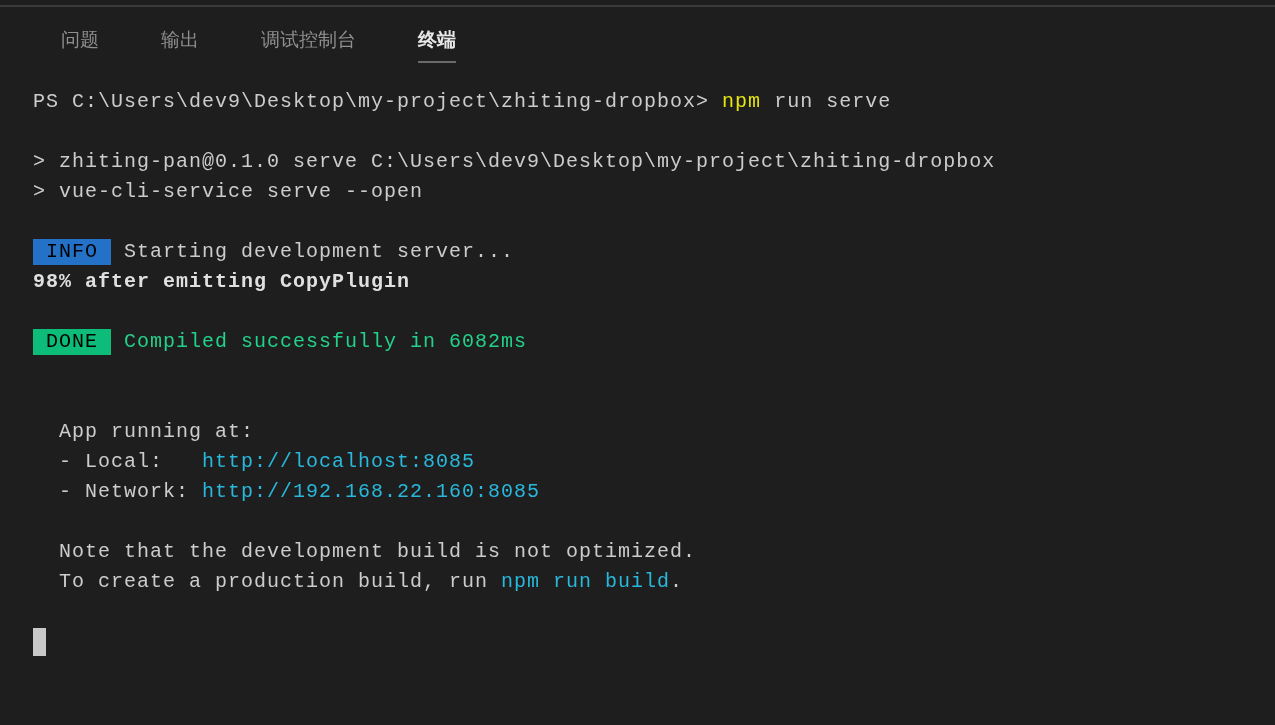 The height and width of the screenshot is (725, 1275). I want to click on status-badge: INFO, so click(72, 252).